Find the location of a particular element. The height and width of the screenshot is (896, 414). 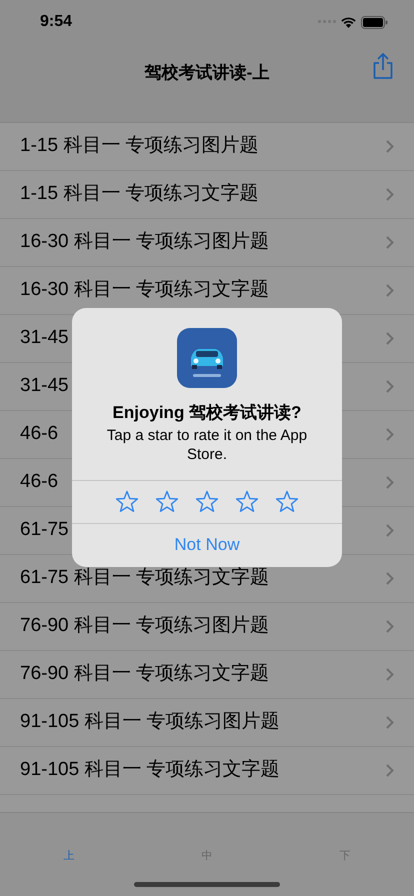

list-row: 91-105 科目一 专项练习文字题 is located at coordinates (207, 771).